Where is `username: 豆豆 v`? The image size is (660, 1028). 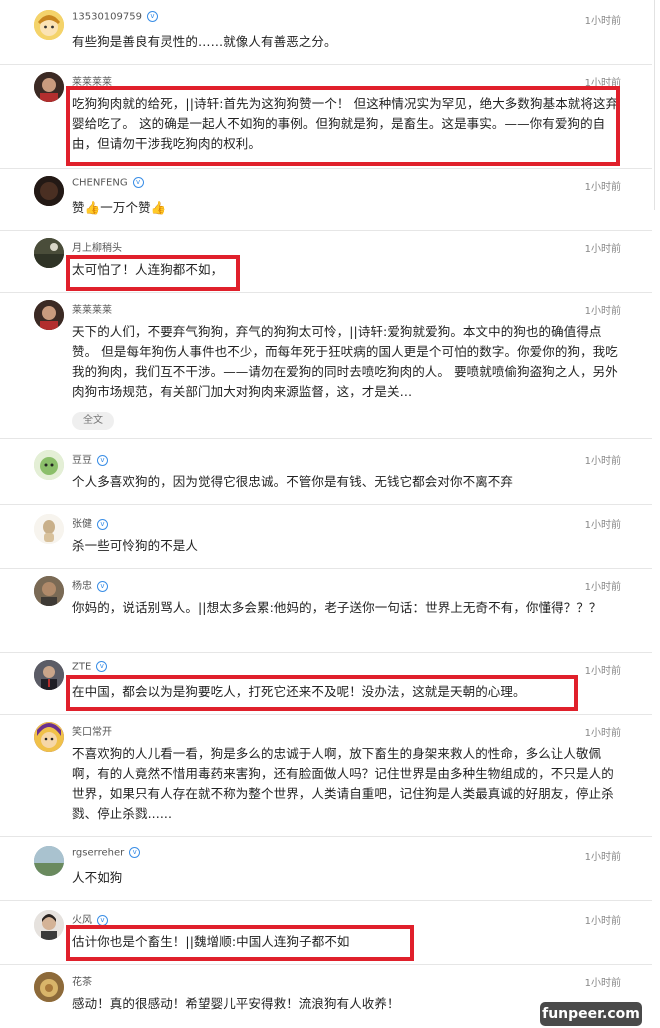 username: 豆豆 v is located at coordinates (90, 458).